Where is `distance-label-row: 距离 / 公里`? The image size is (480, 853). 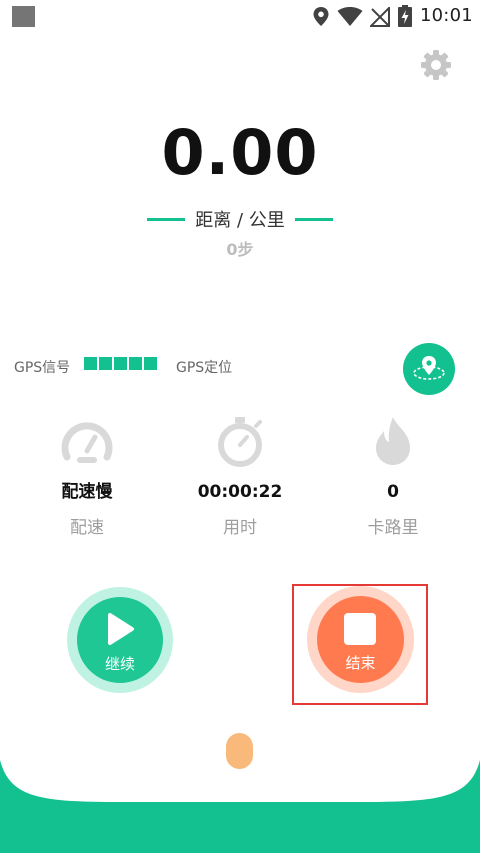
distance-label-row: 距离 / 公里 is located at coordinates (240, 219).